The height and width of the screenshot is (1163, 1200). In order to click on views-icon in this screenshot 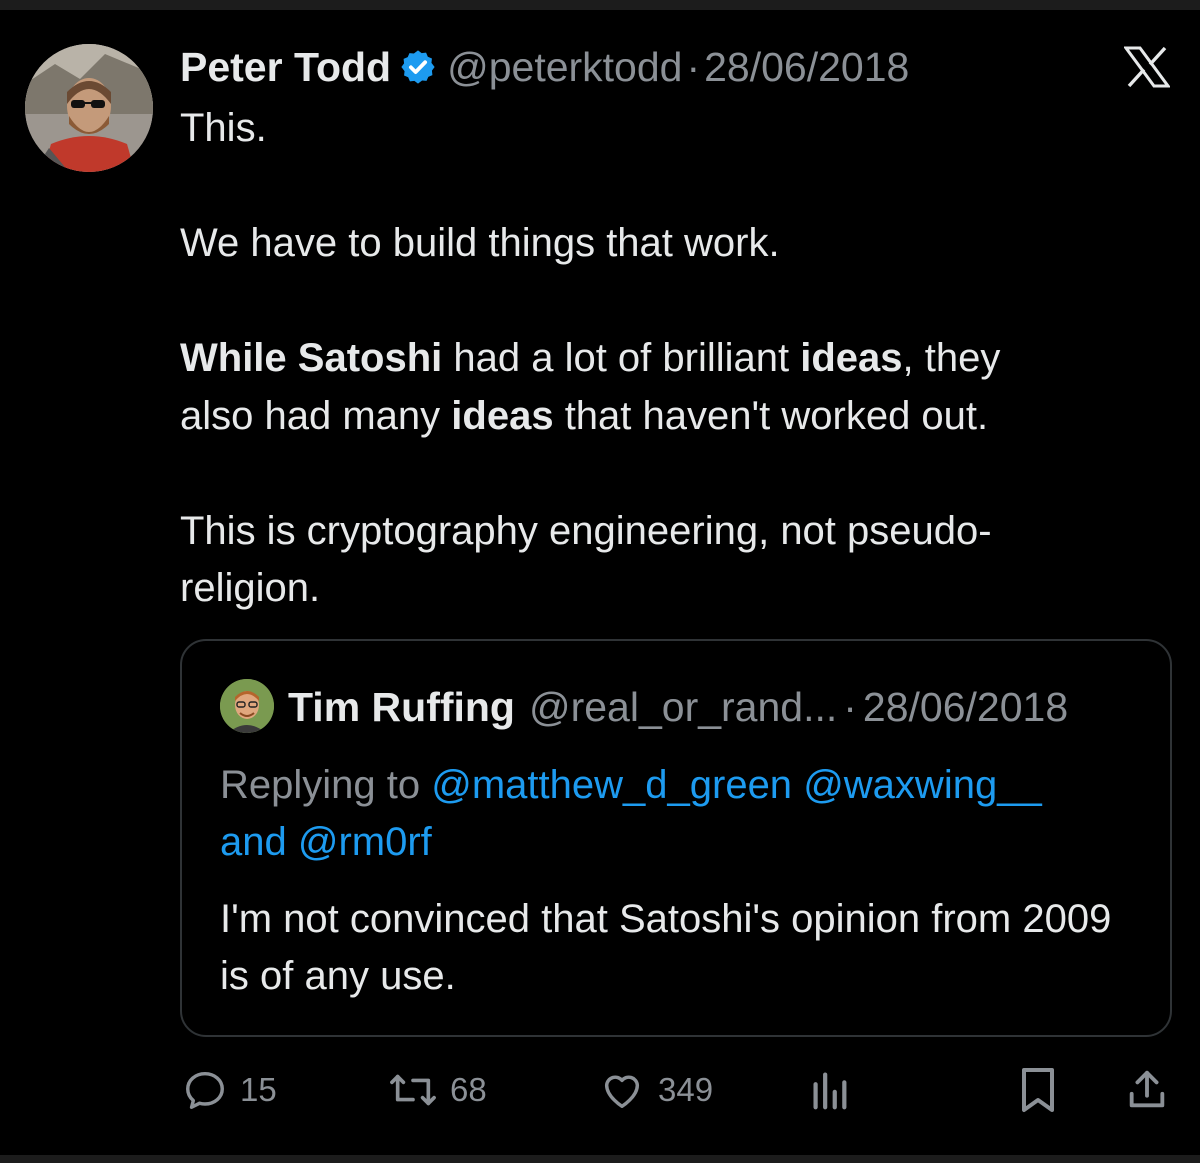, I will do `click(829, 1090)`.